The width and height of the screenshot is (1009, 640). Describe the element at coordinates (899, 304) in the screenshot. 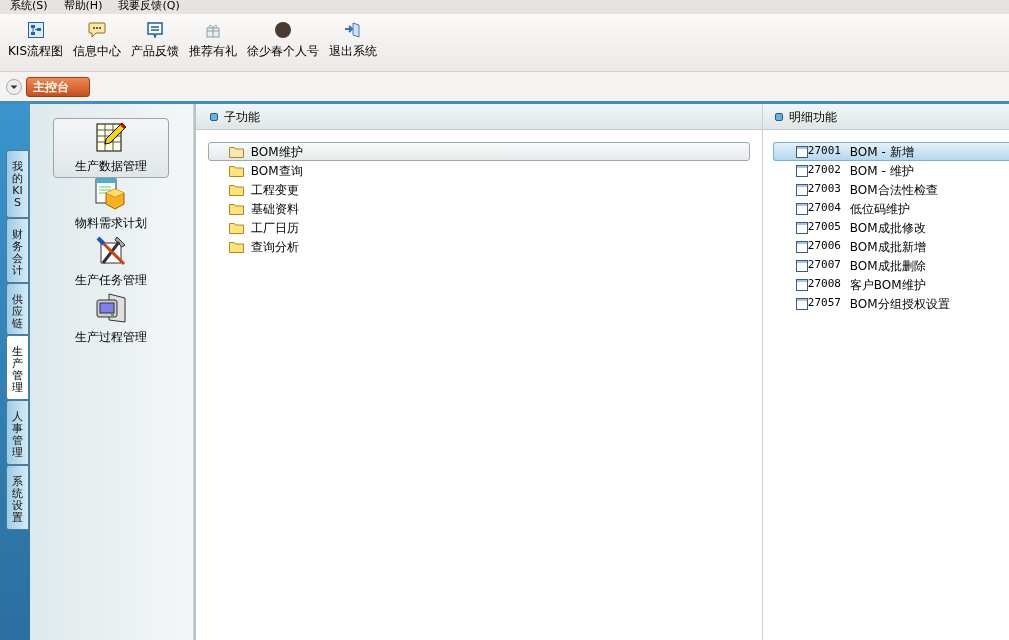

I see `item-label: BOM分组授权设置` at that location.